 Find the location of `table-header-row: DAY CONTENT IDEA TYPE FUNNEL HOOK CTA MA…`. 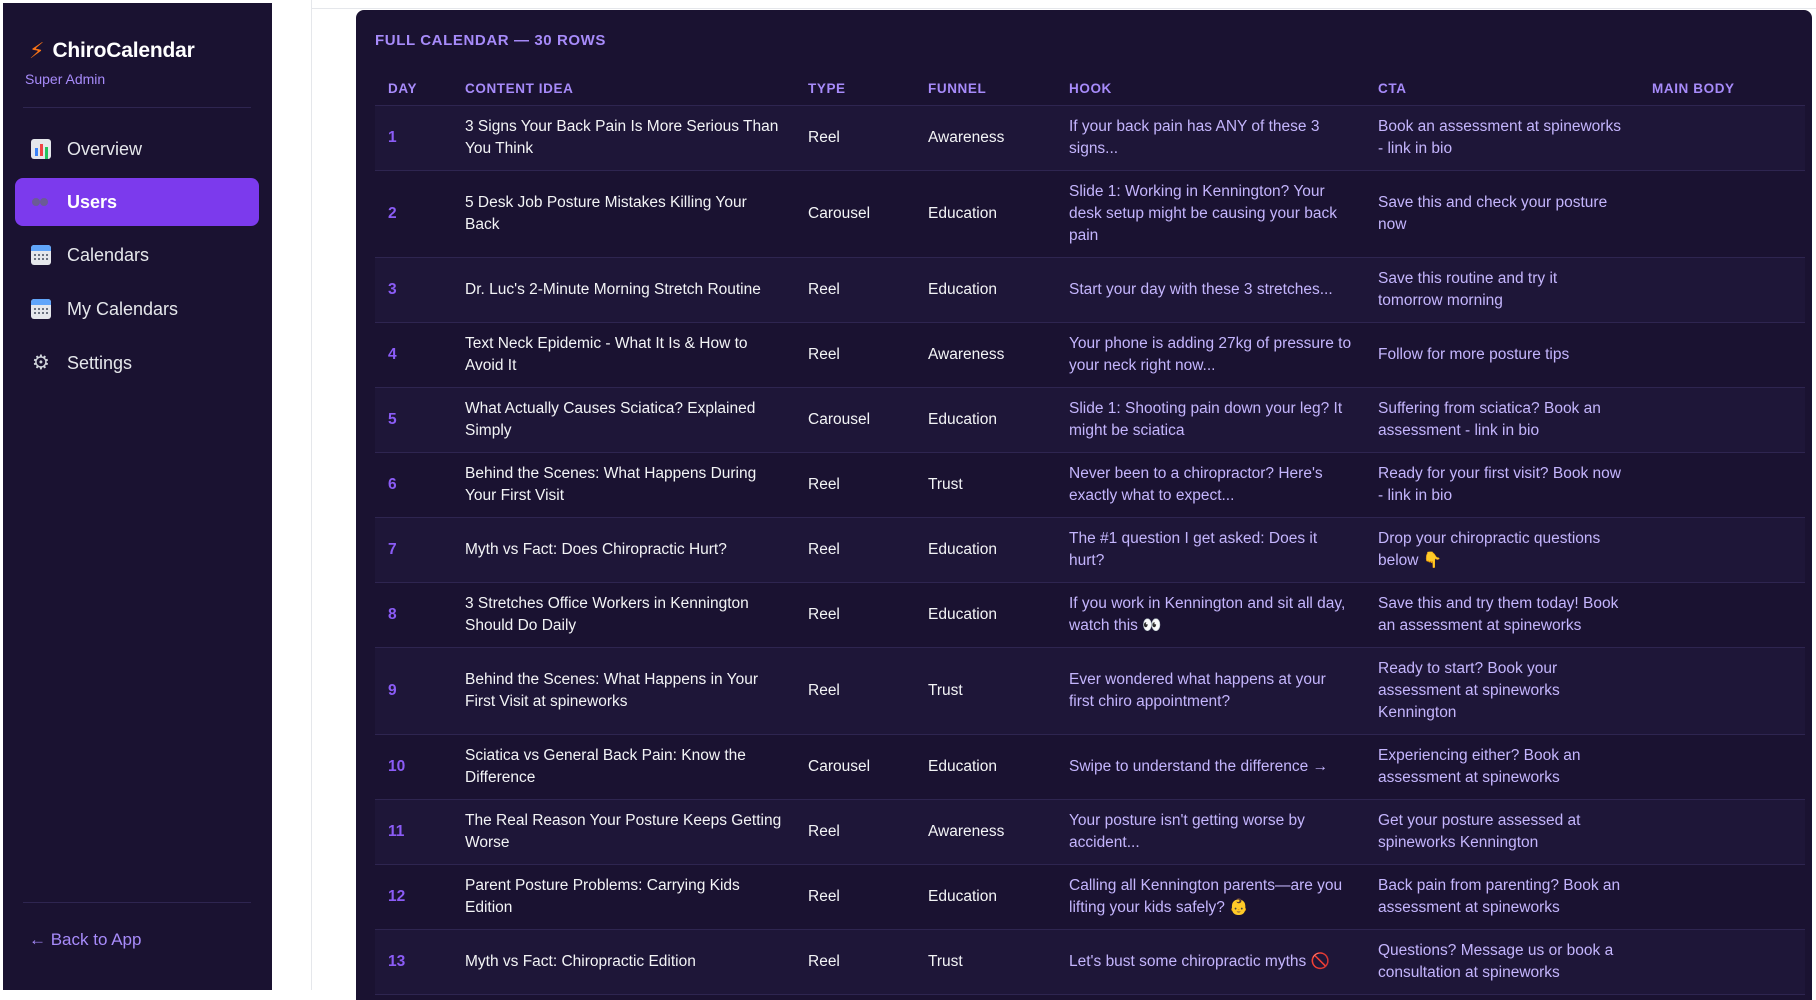

table-header-row: DAY CONTENT IDEA TYPE FUNNEL HOOK CTA MA… is located at coordinates (1090, 89).